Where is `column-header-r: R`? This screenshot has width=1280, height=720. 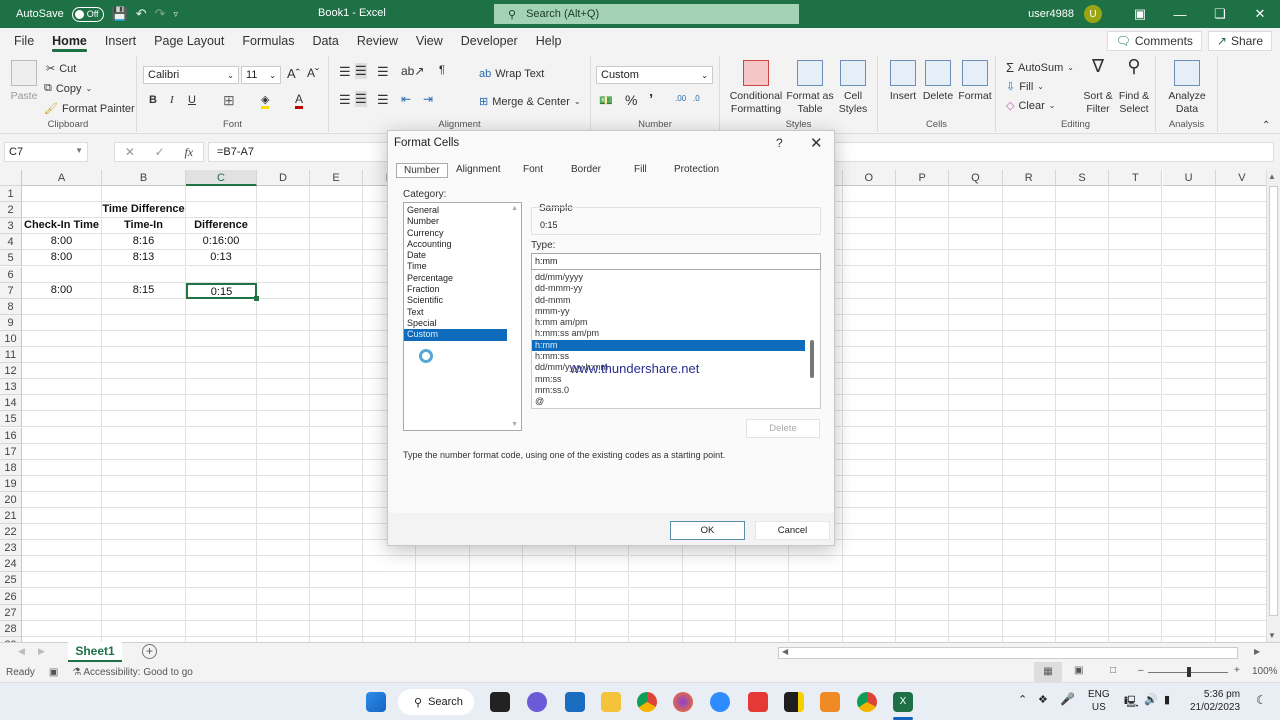
column-header-r: R is located at coordinates (1029, 178).